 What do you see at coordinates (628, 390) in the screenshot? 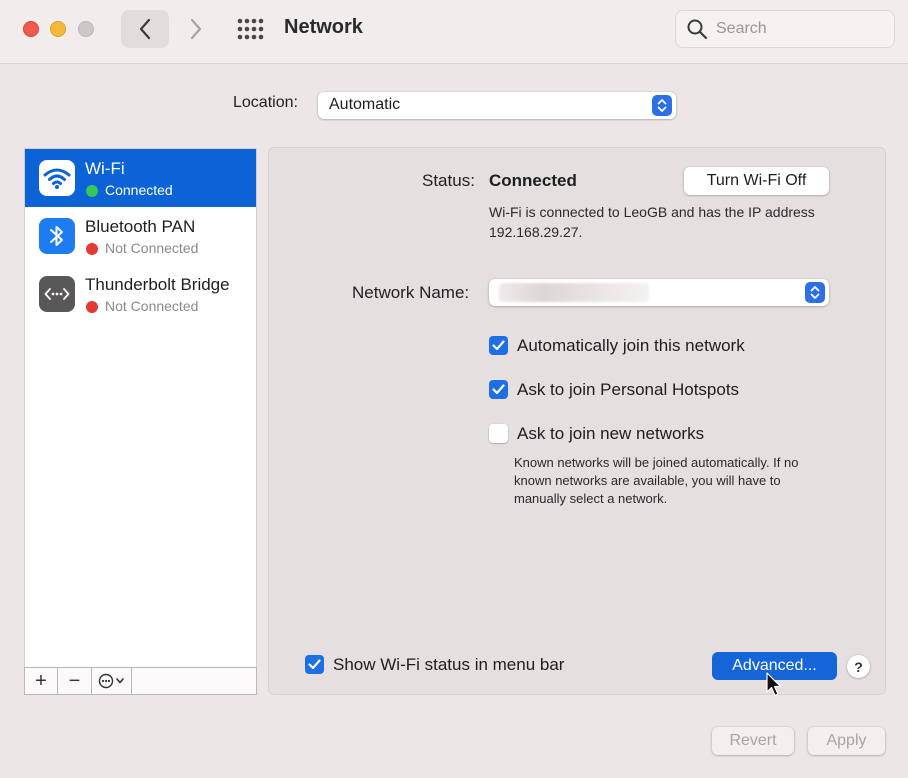
I see `personal-hotspots-label: Ask to join Personal Hotspots` at bounding box center [628, 390].